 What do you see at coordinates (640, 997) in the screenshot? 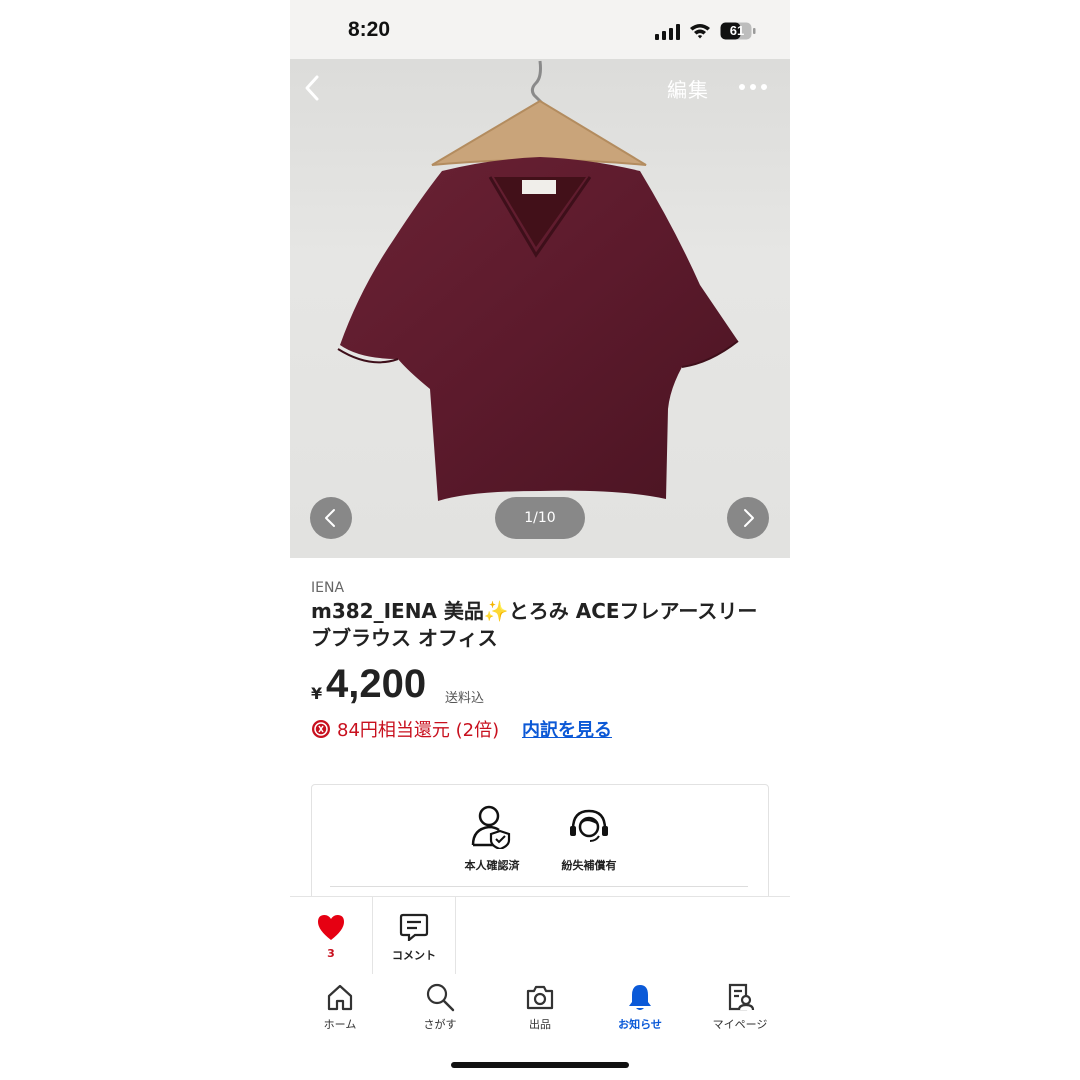
I see `bell-icon` at bounding box center [640, 997].